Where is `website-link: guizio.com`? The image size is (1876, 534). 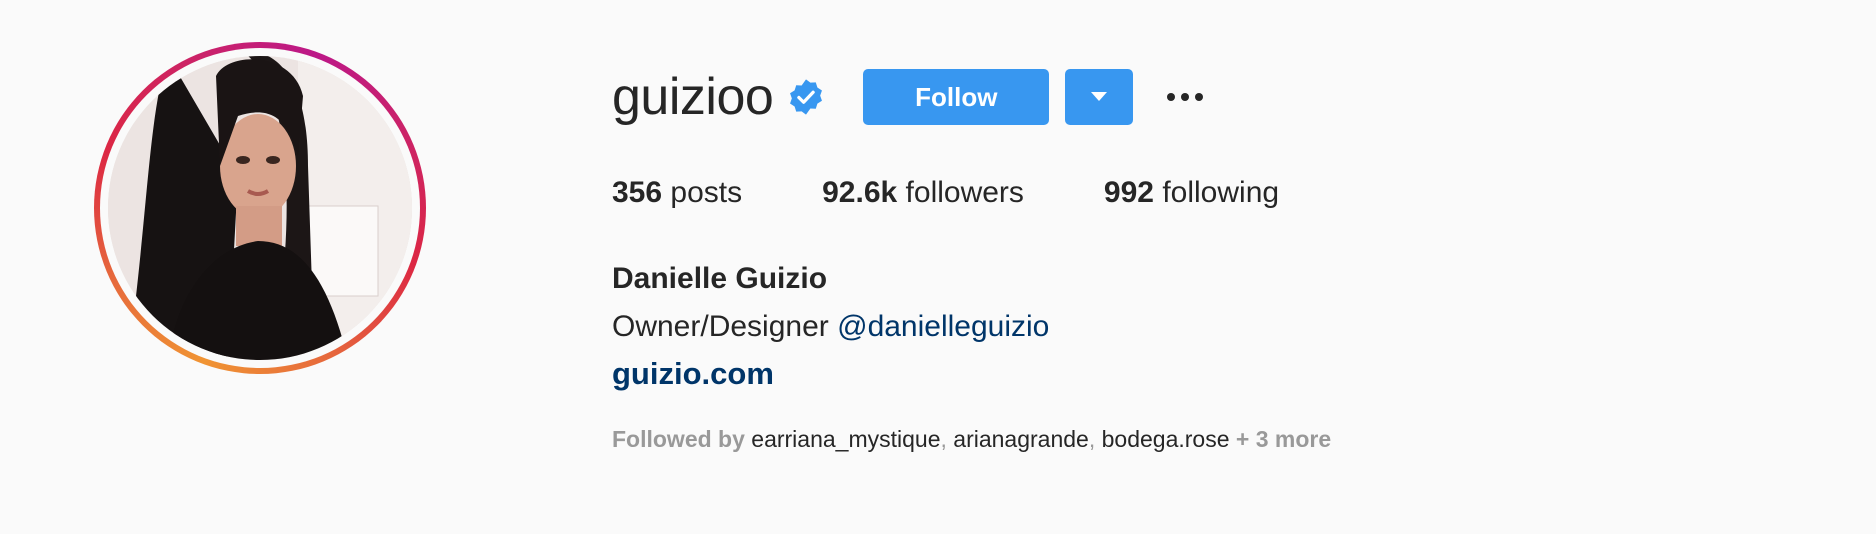 website-link: guizio.com is located at coordinates (693, 374).